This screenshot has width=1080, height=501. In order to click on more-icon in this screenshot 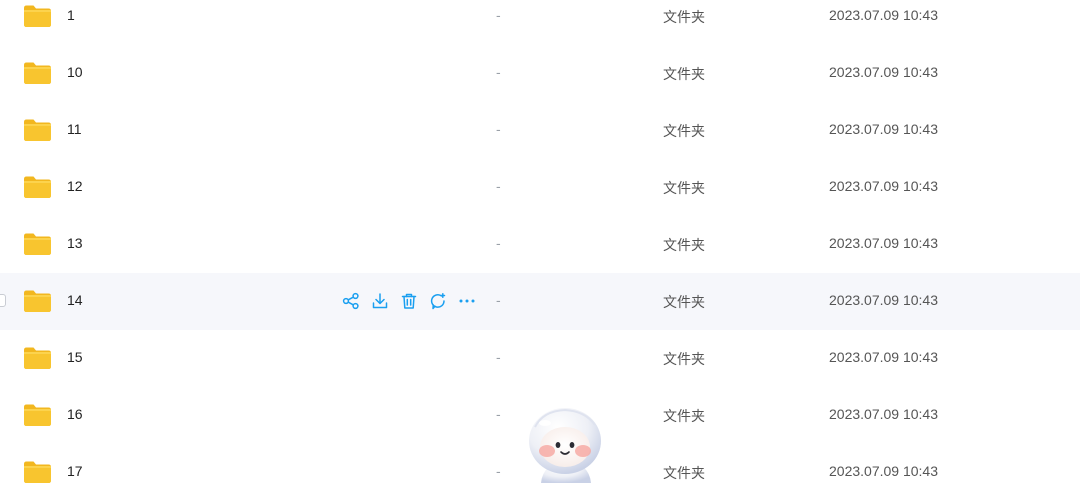, I will do `click(467, 301)`.